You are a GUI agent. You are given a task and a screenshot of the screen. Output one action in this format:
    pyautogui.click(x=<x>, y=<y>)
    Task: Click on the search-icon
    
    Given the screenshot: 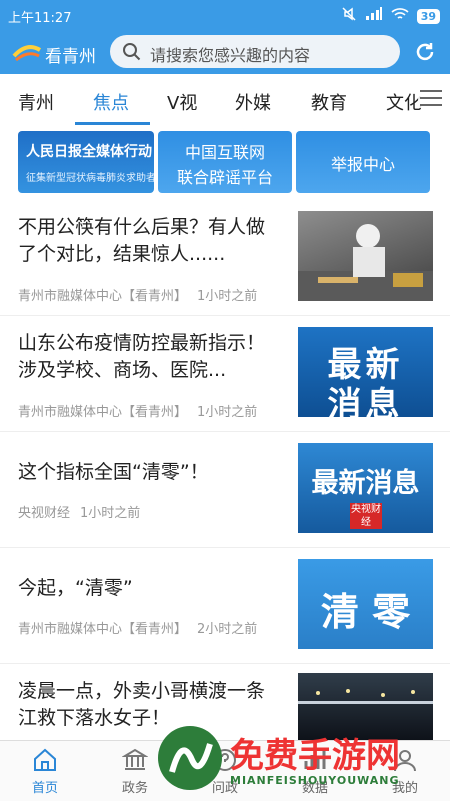 What is the action you would take?
    pyautogui.click(x=132, y=52)
    